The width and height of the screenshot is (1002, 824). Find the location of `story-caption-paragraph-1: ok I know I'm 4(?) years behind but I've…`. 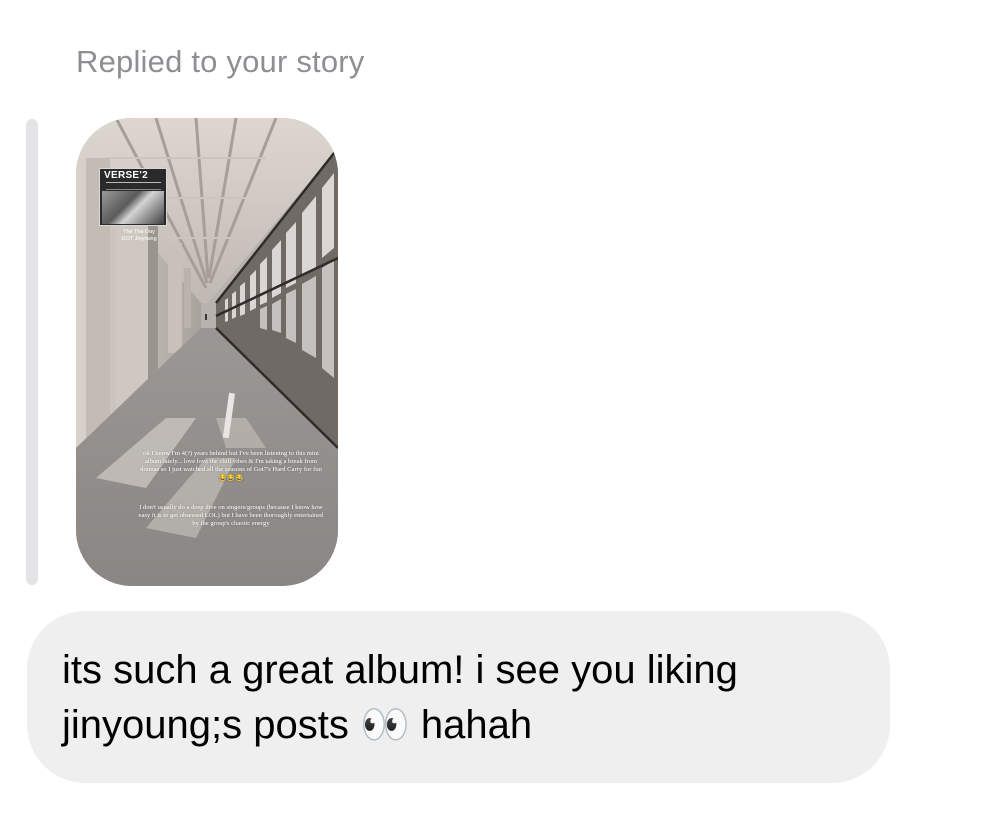

story-caption-paragraph-1: ok I know I'm 4(?) years behind but I've… is located at coordinates (231, 466).